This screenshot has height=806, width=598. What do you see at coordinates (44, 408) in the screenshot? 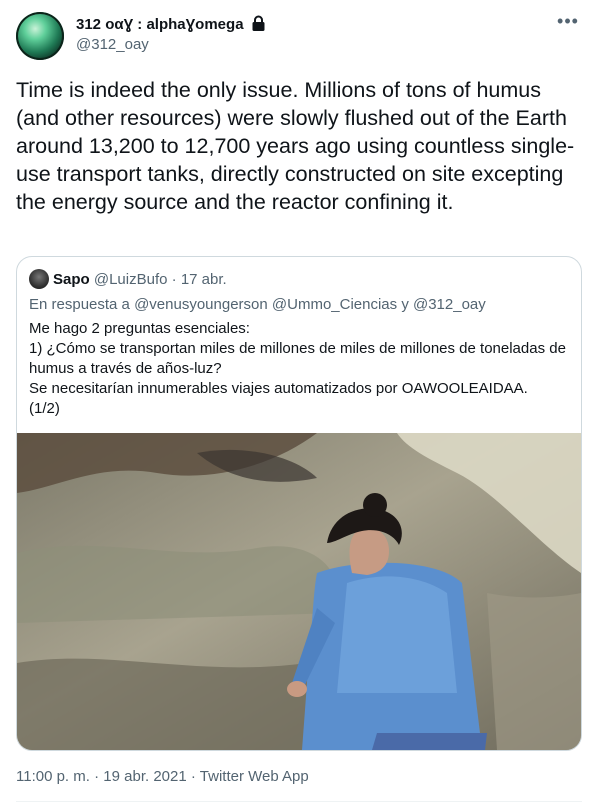
I see `quoted-text-line: (1/2)` at bounding box center [44, 408].